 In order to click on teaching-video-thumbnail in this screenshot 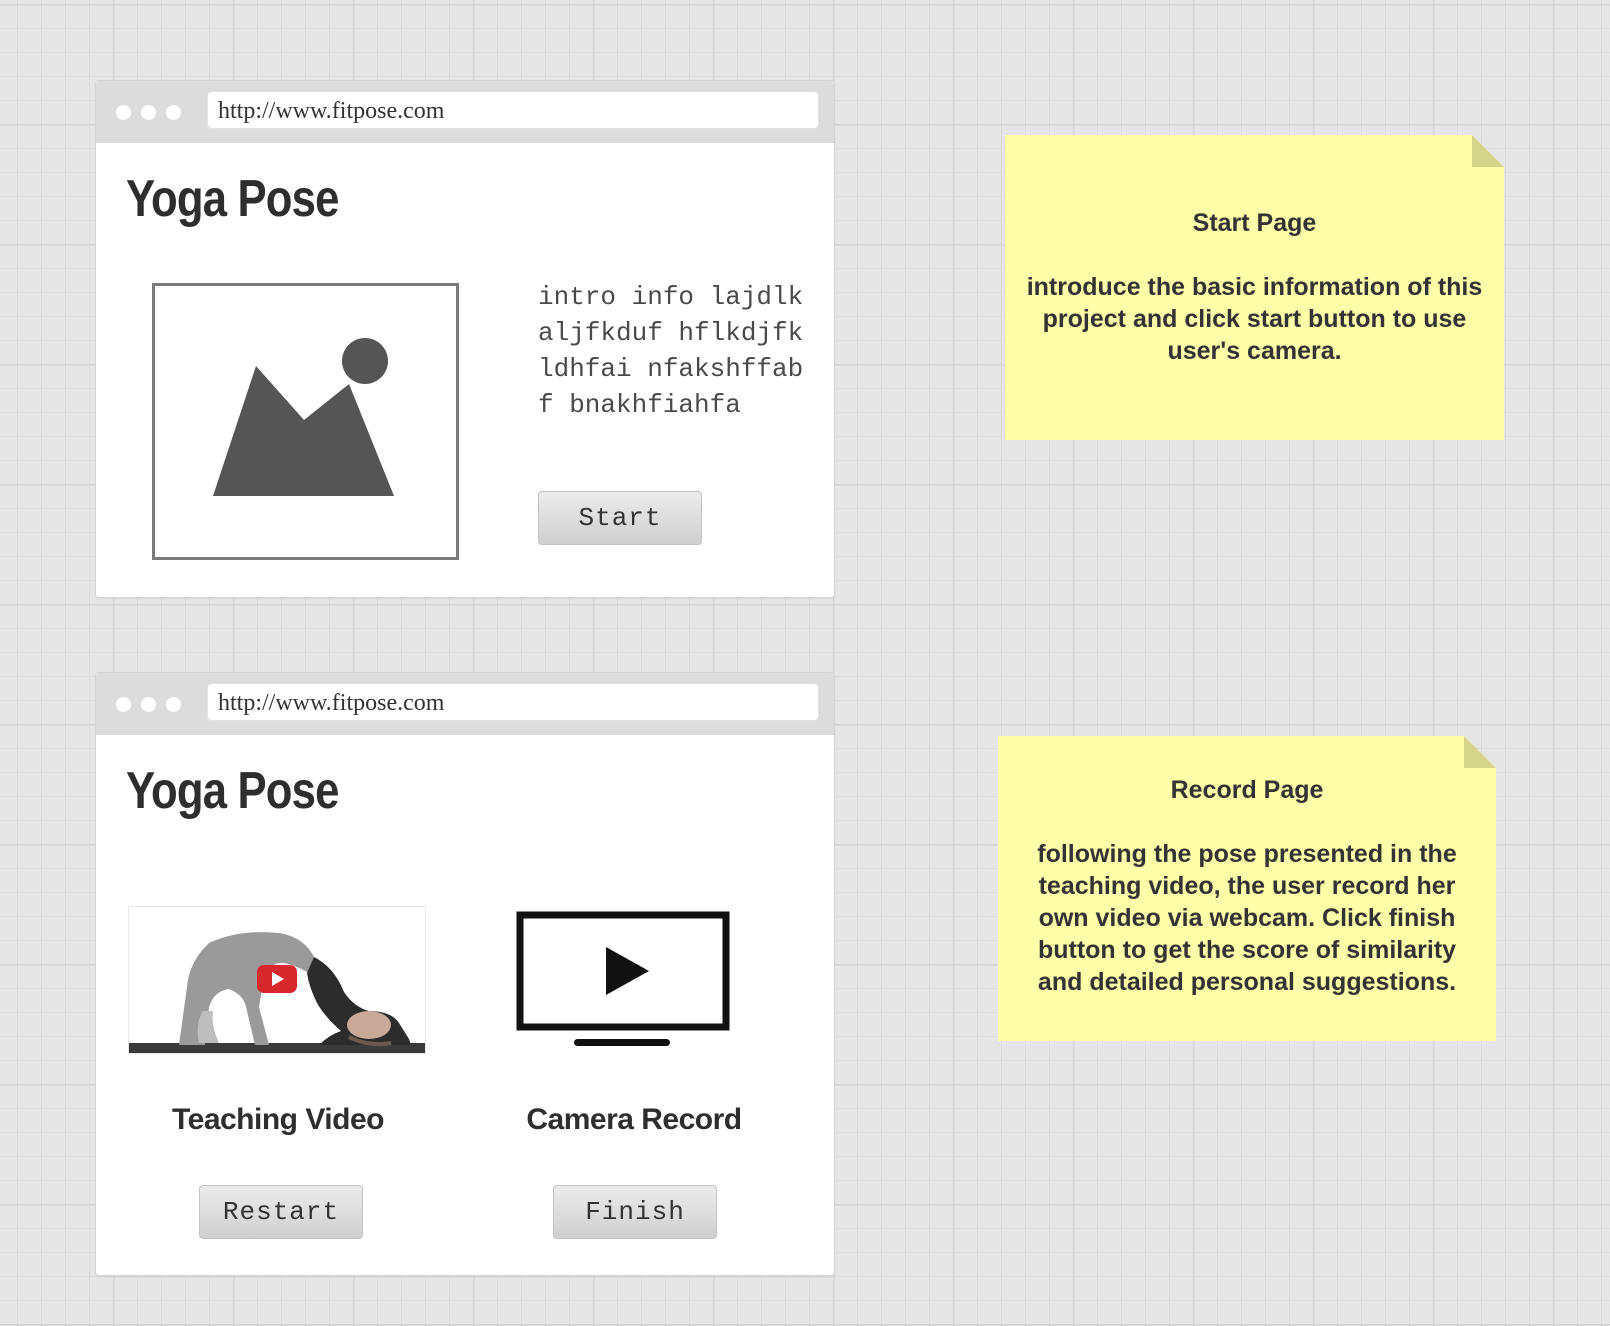, I will do `click(277, 980)`.